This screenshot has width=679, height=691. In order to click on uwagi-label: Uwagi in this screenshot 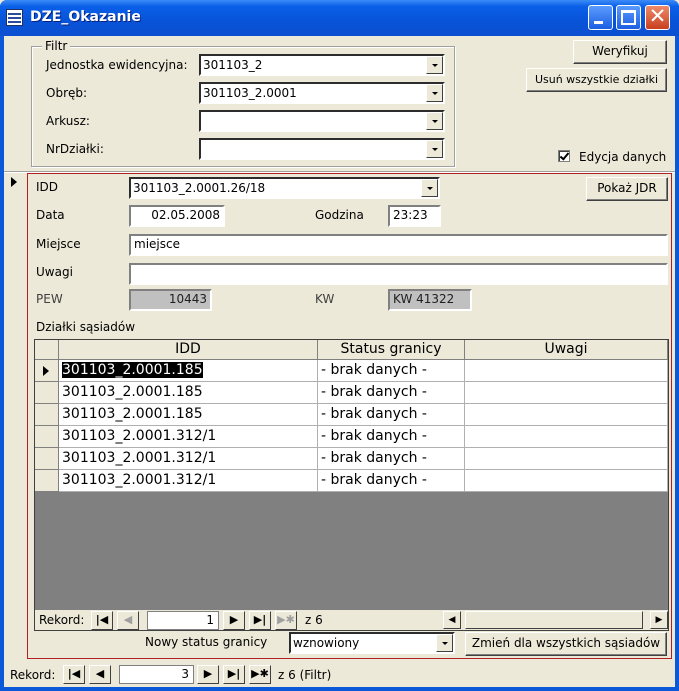, I will do `click(54, 272)`.